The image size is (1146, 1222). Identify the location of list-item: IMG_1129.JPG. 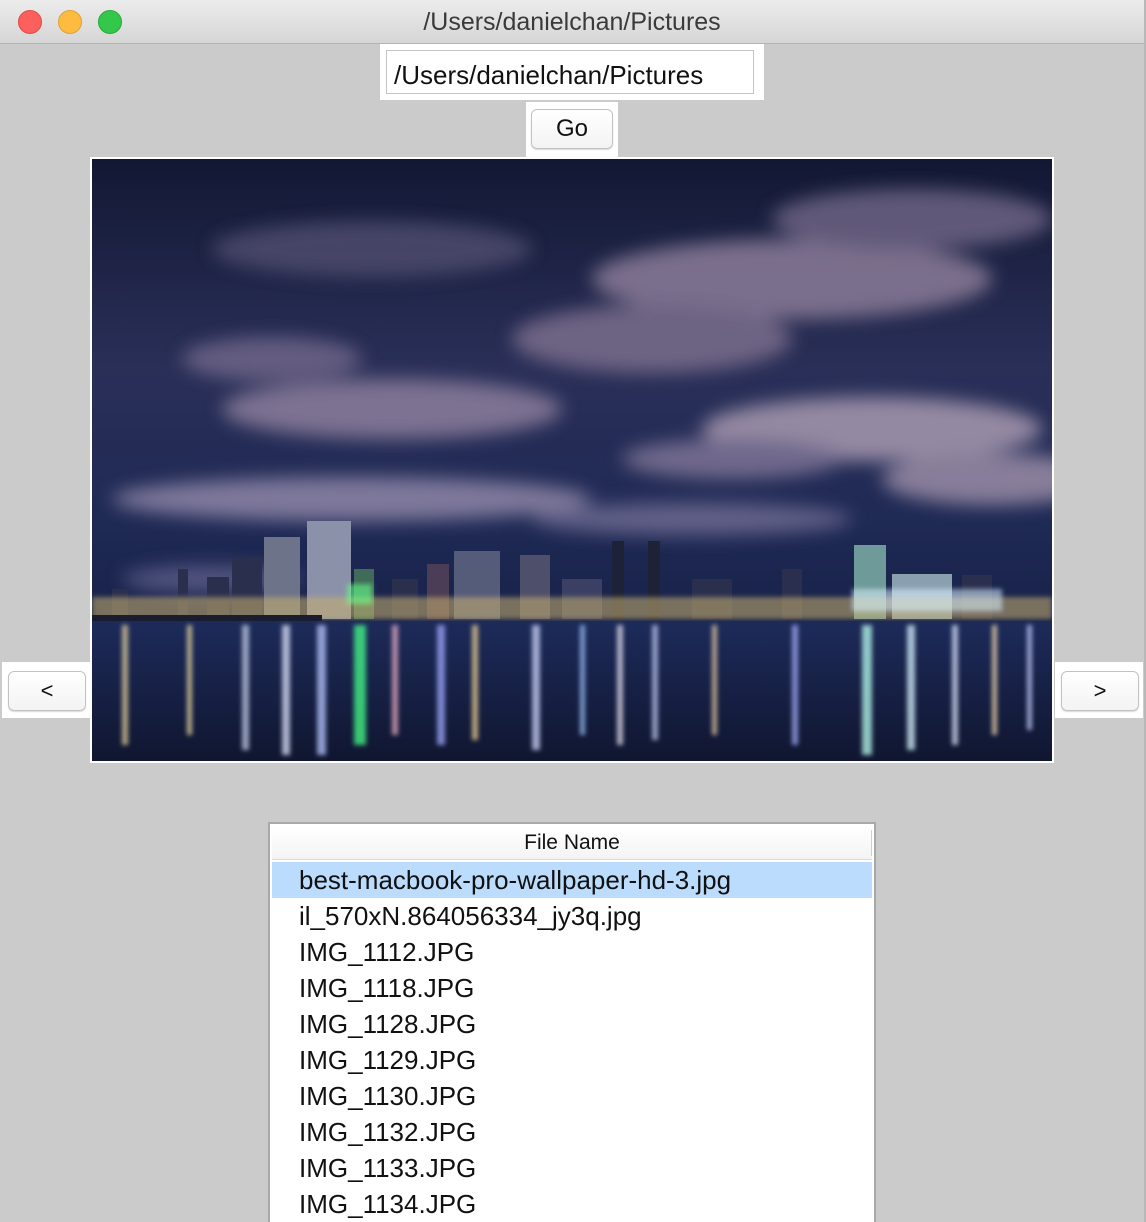
(572, 1060).